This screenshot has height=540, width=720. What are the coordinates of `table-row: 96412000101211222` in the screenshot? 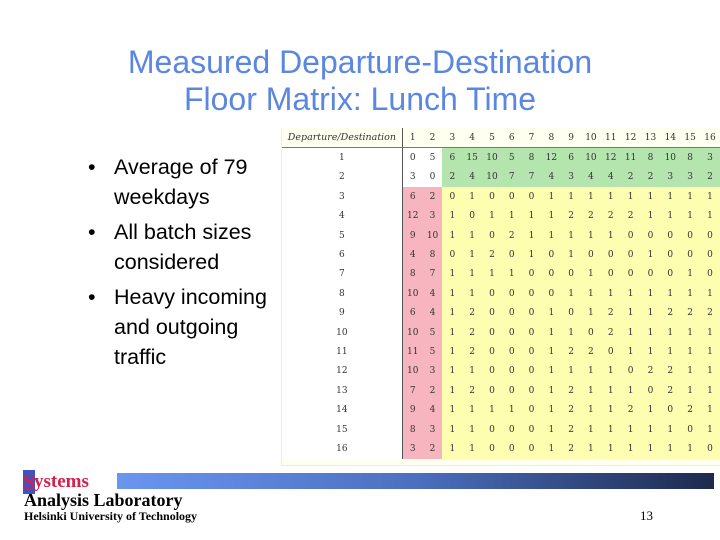 It's located at (501, 313).